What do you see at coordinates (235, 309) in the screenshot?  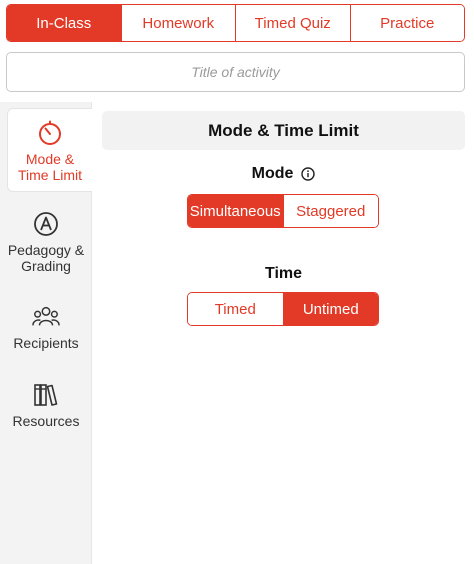 I see `time-timed-button: Timed` at bounding box center [235, 309].